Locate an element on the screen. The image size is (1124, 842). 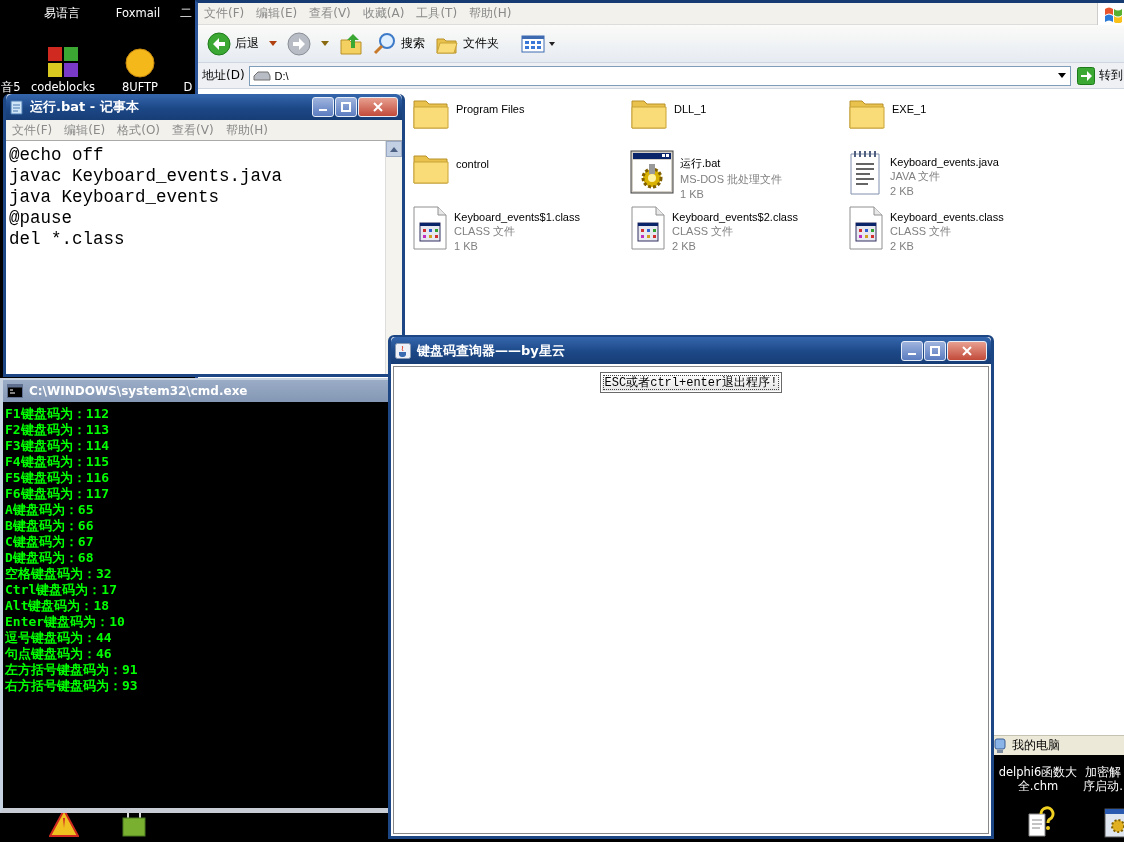
console-line: A键盘码为：65 is located at coordinates (50, 510).